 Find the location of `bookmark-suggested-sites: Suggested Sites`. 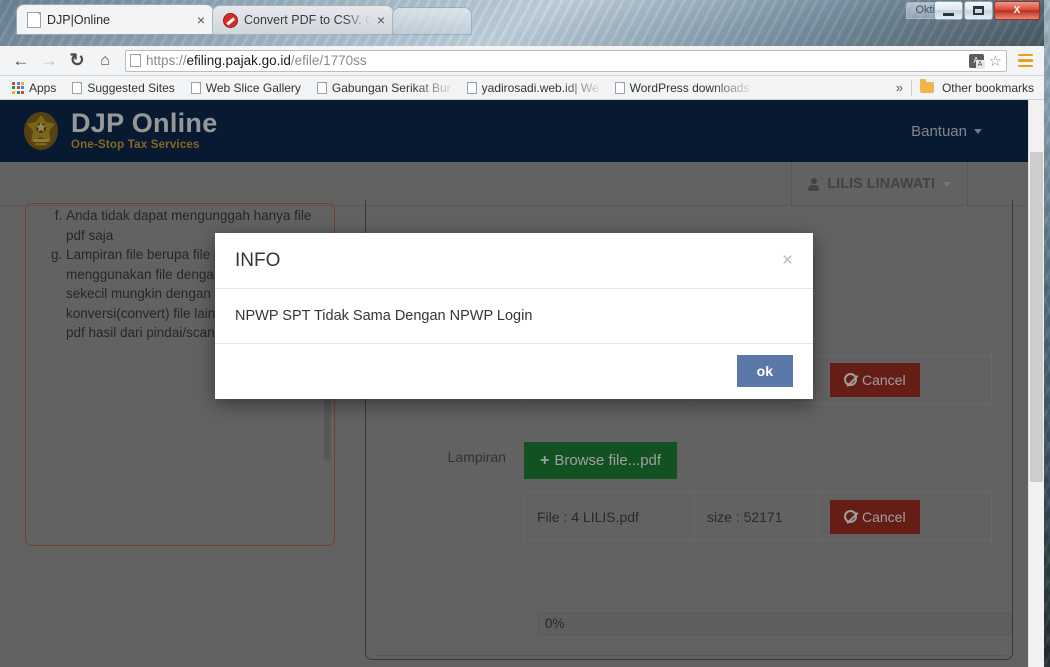

bookmark-suggested-sites: Suggested Sites is located at coordinates (123, 88).